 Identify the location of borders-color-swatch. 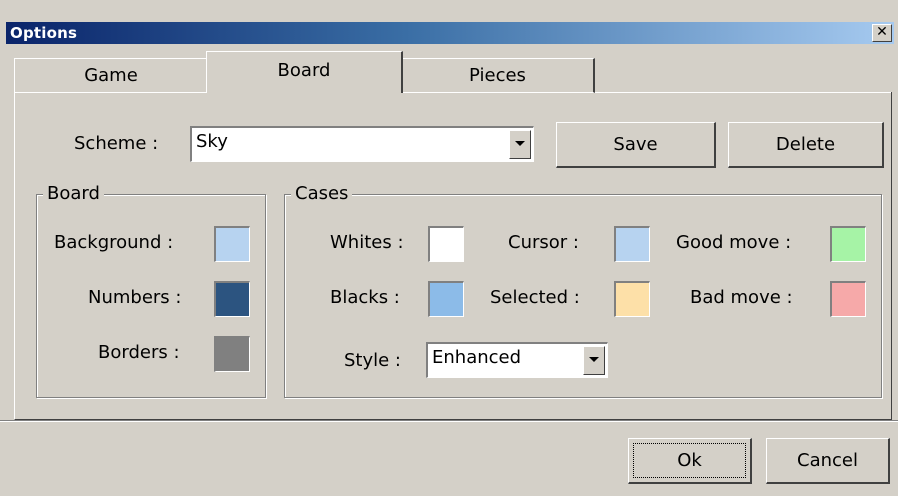
(232, 354).